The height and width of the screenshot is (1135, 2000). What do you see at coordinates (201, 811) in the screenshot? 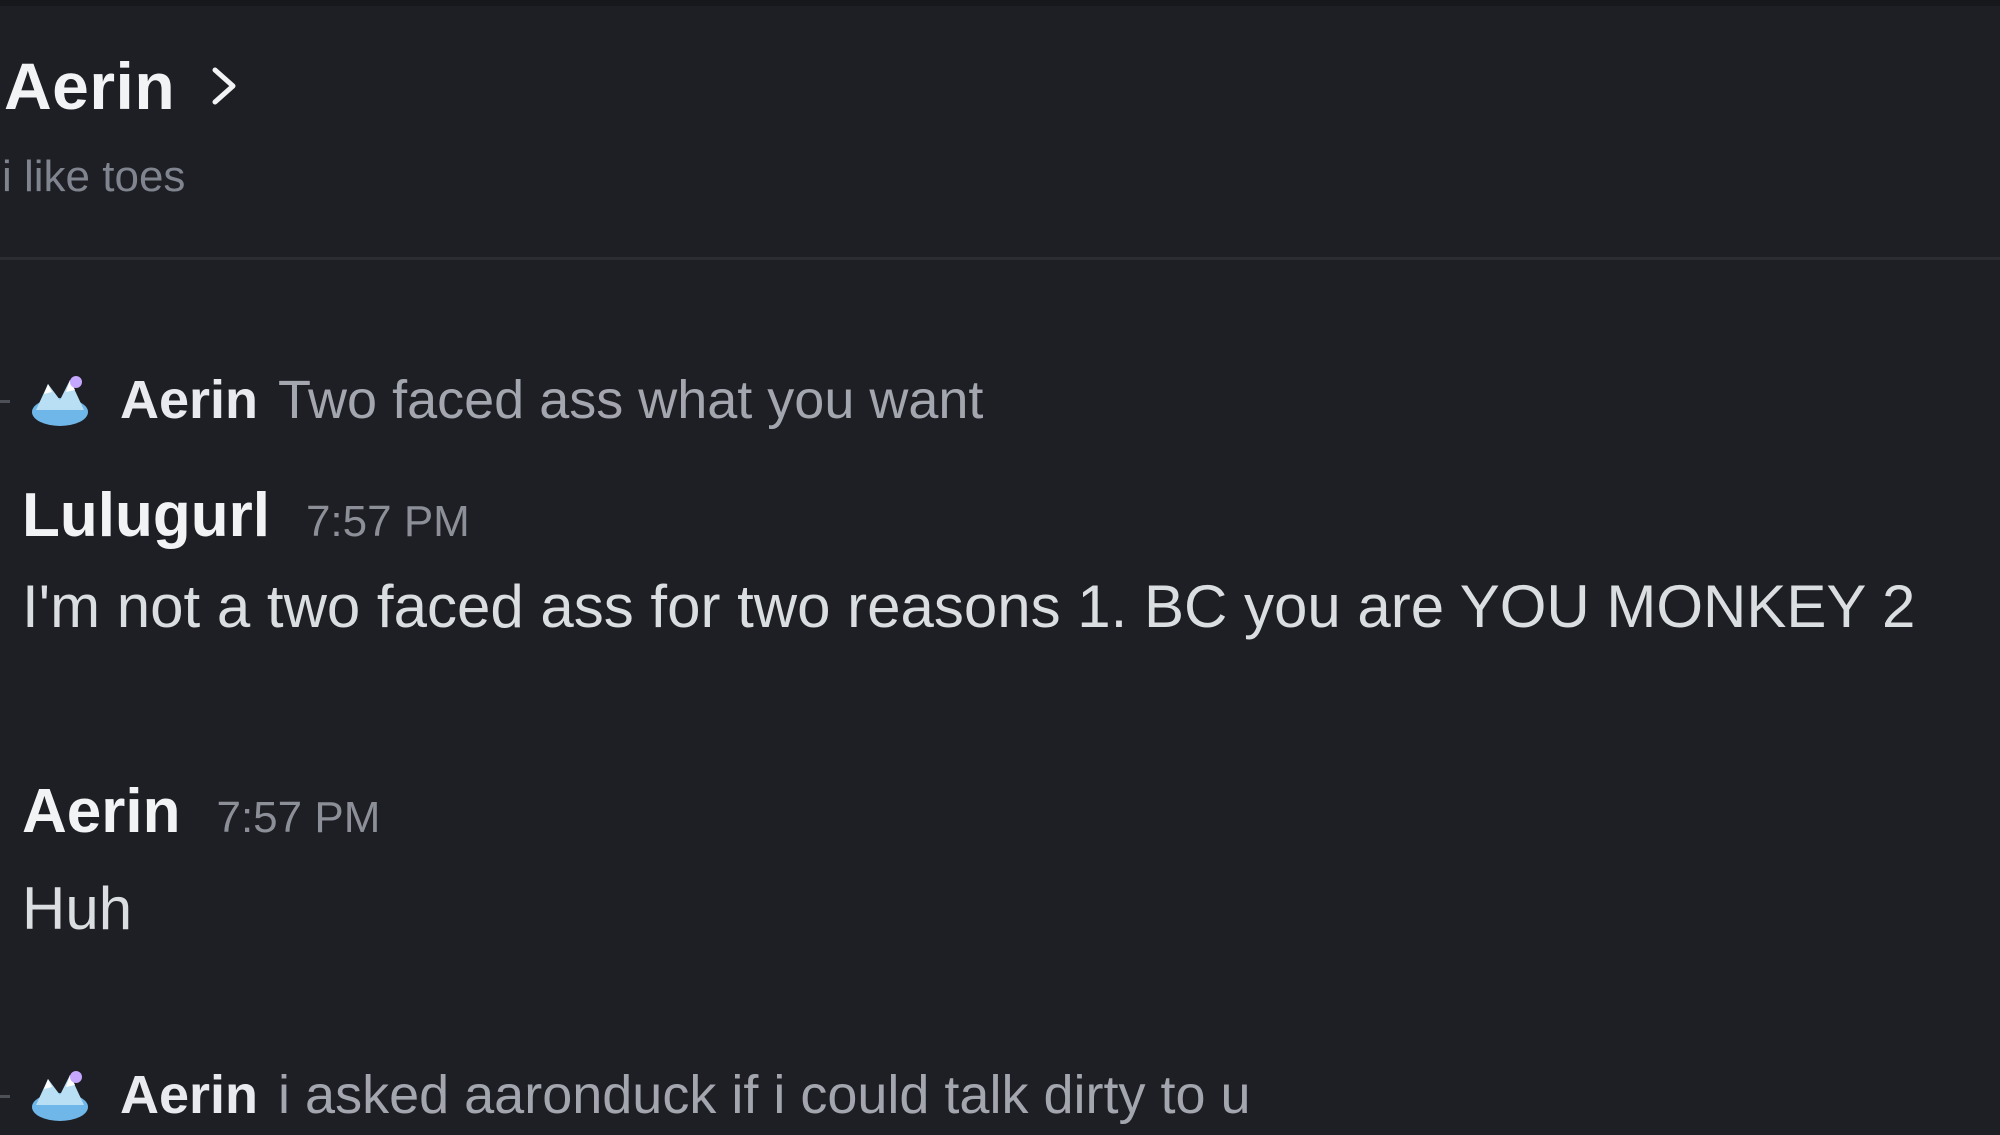
I see `message-header: Aerin 7:57 PM` at bounding box center [201, 811].